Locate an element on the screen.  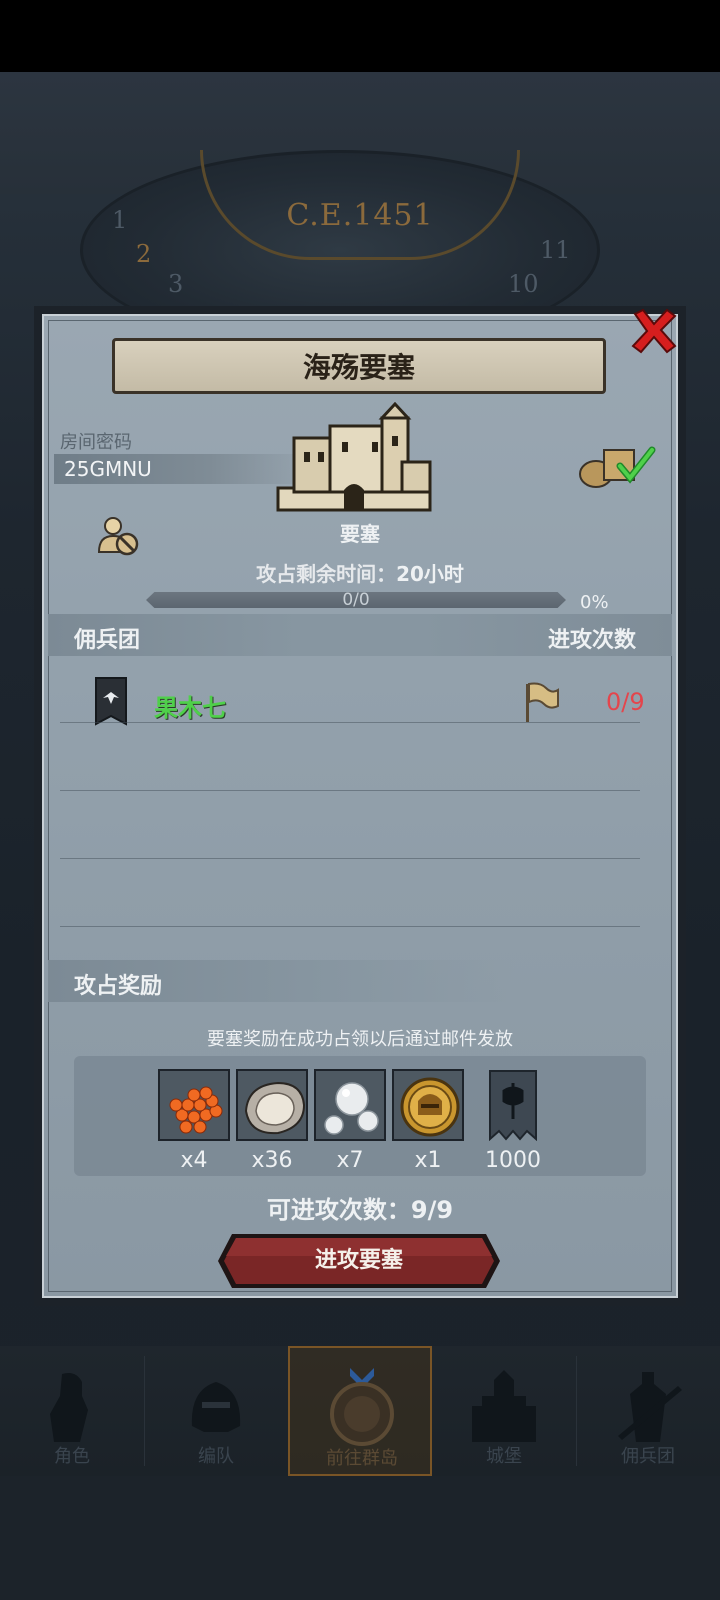
nav-item-islands: 前往群岛 is located at coordinates (360, 1411).